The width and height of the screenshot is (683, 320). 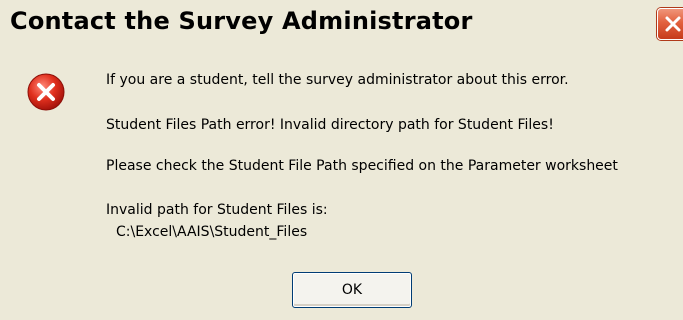 I want to click on error-icon, so click(x=46, y=92).